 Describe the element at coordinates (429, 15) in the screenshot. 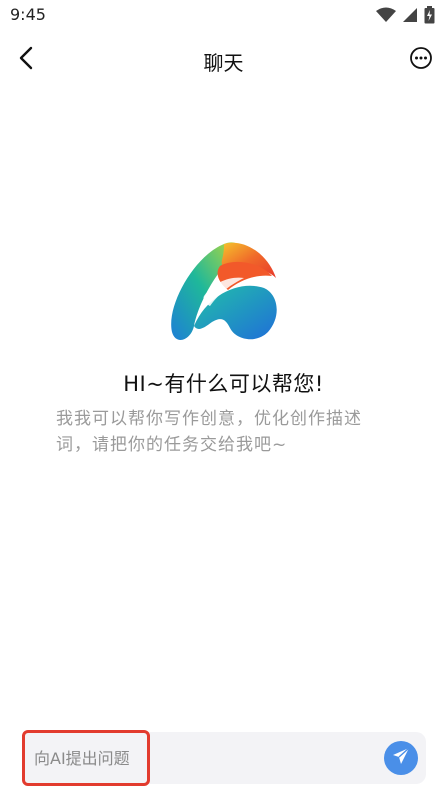

I see `battery-charging-icon` at that location.